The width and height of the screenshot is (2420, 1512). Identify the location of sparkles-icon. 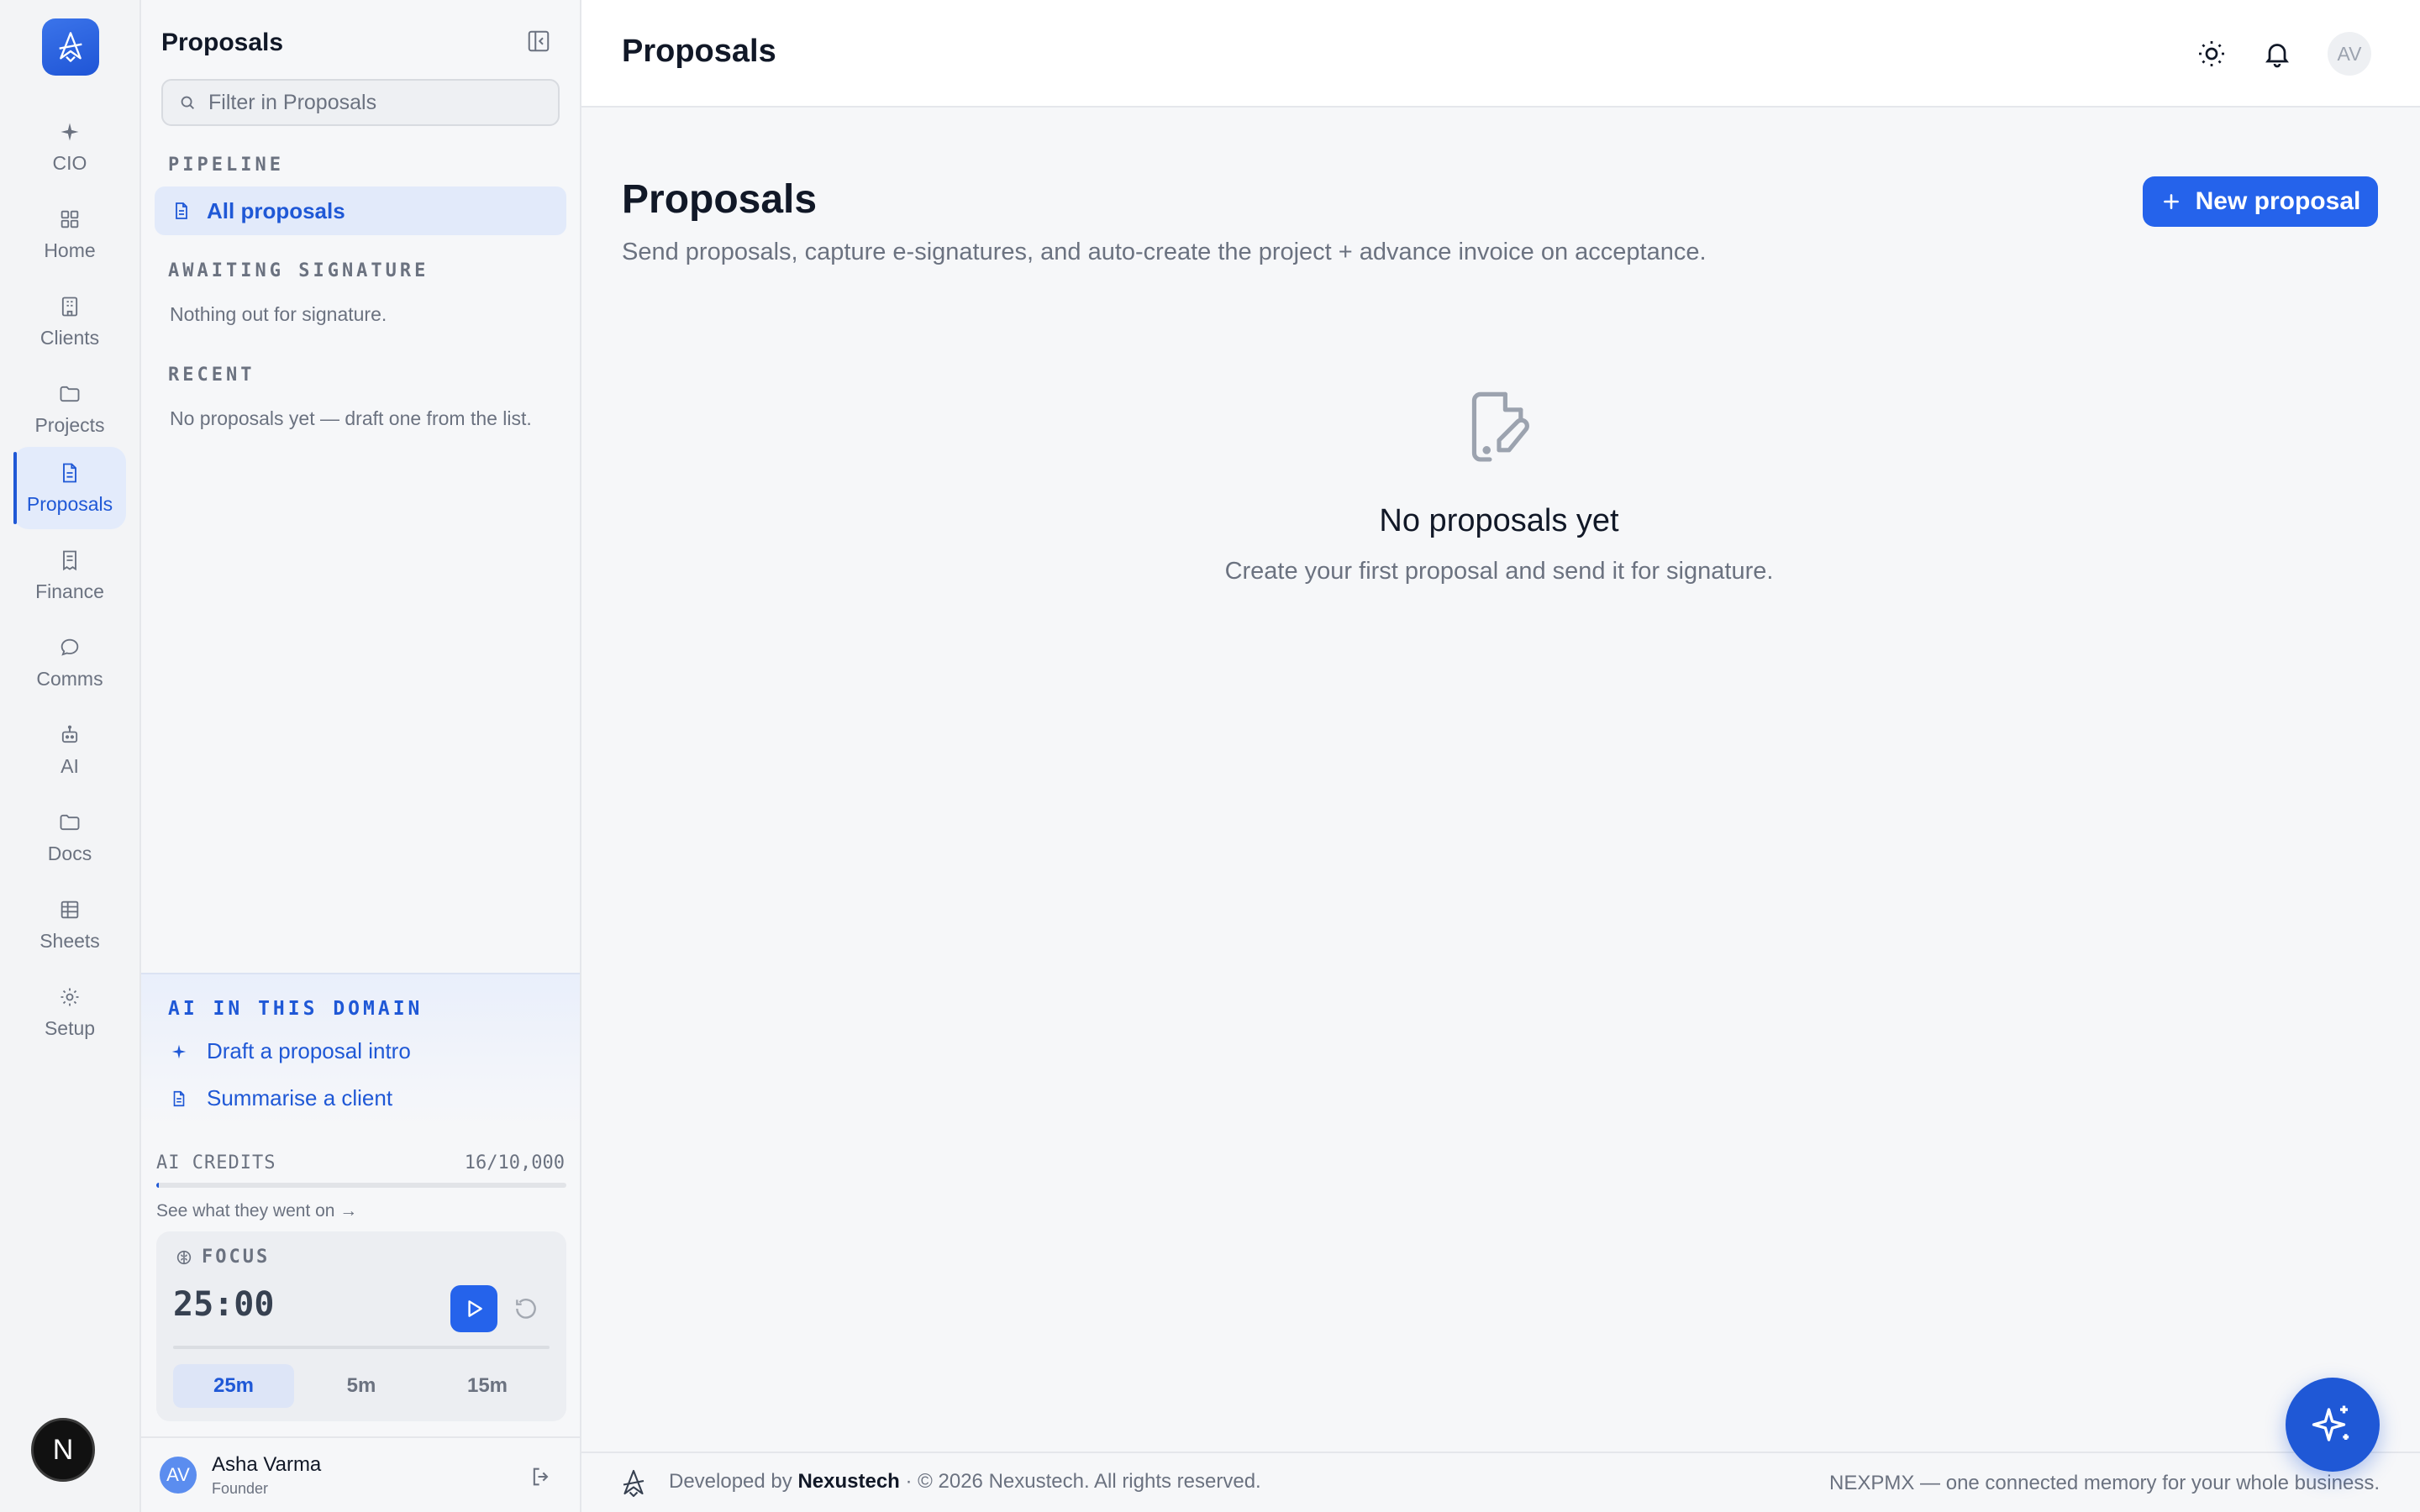
(2330, 1423).